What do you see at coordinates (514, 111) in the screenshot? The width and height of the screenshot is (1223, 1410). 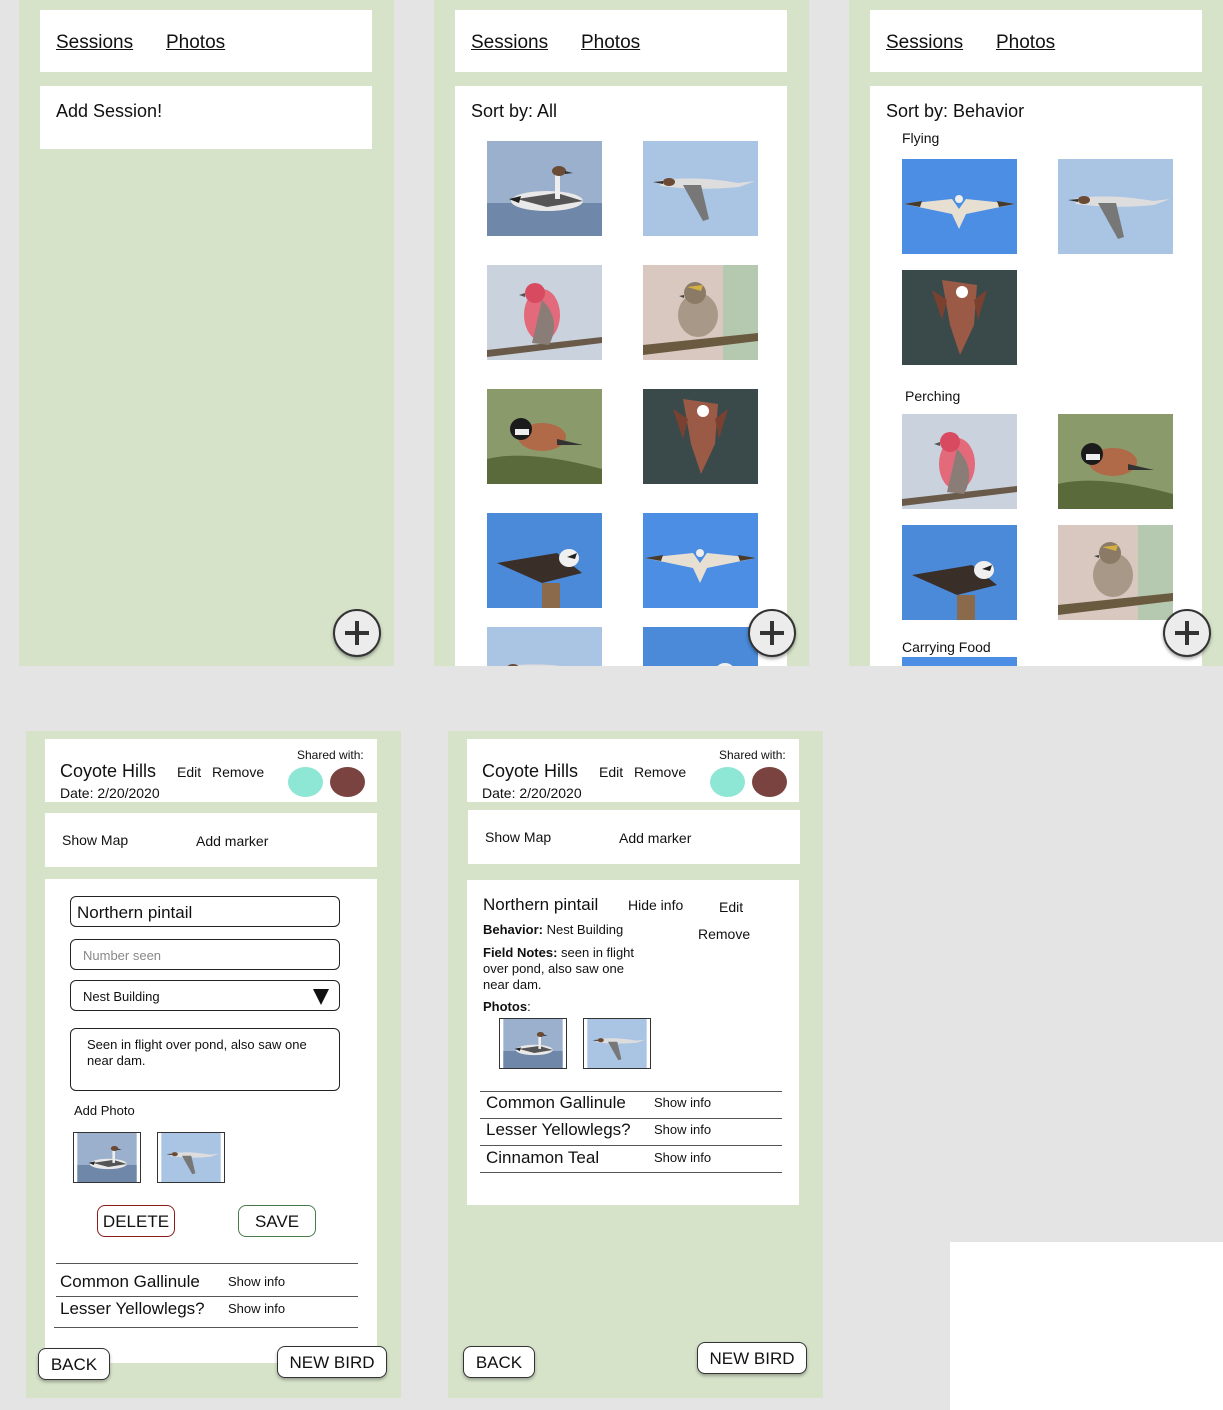 I see `sort-label: Sort by: All` at bounding box center [514, 111].